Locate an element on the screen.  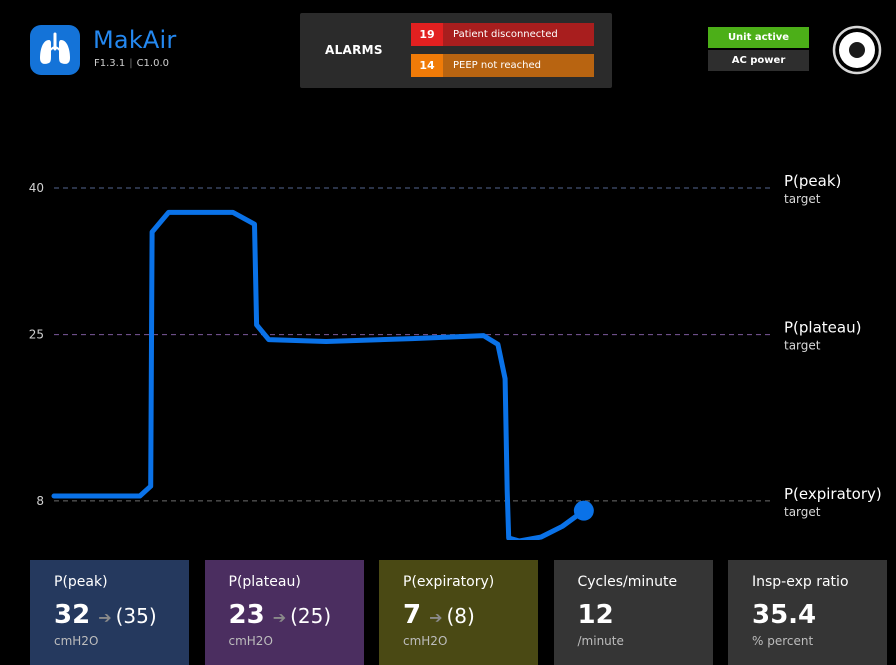
tile-value-row: 7 ➔ (8) is located at coordinates (439, 615).